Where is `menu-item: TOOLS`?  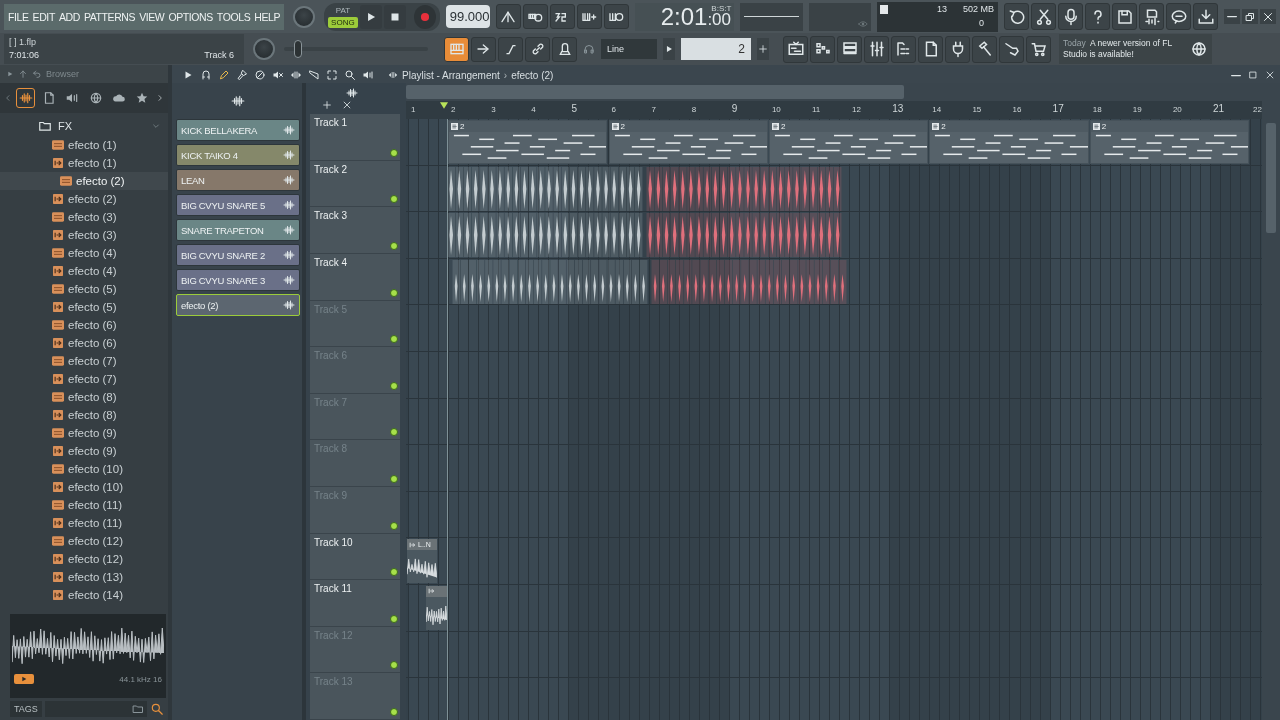 menu-item: TOOLS is located at coordinates (233, 16).